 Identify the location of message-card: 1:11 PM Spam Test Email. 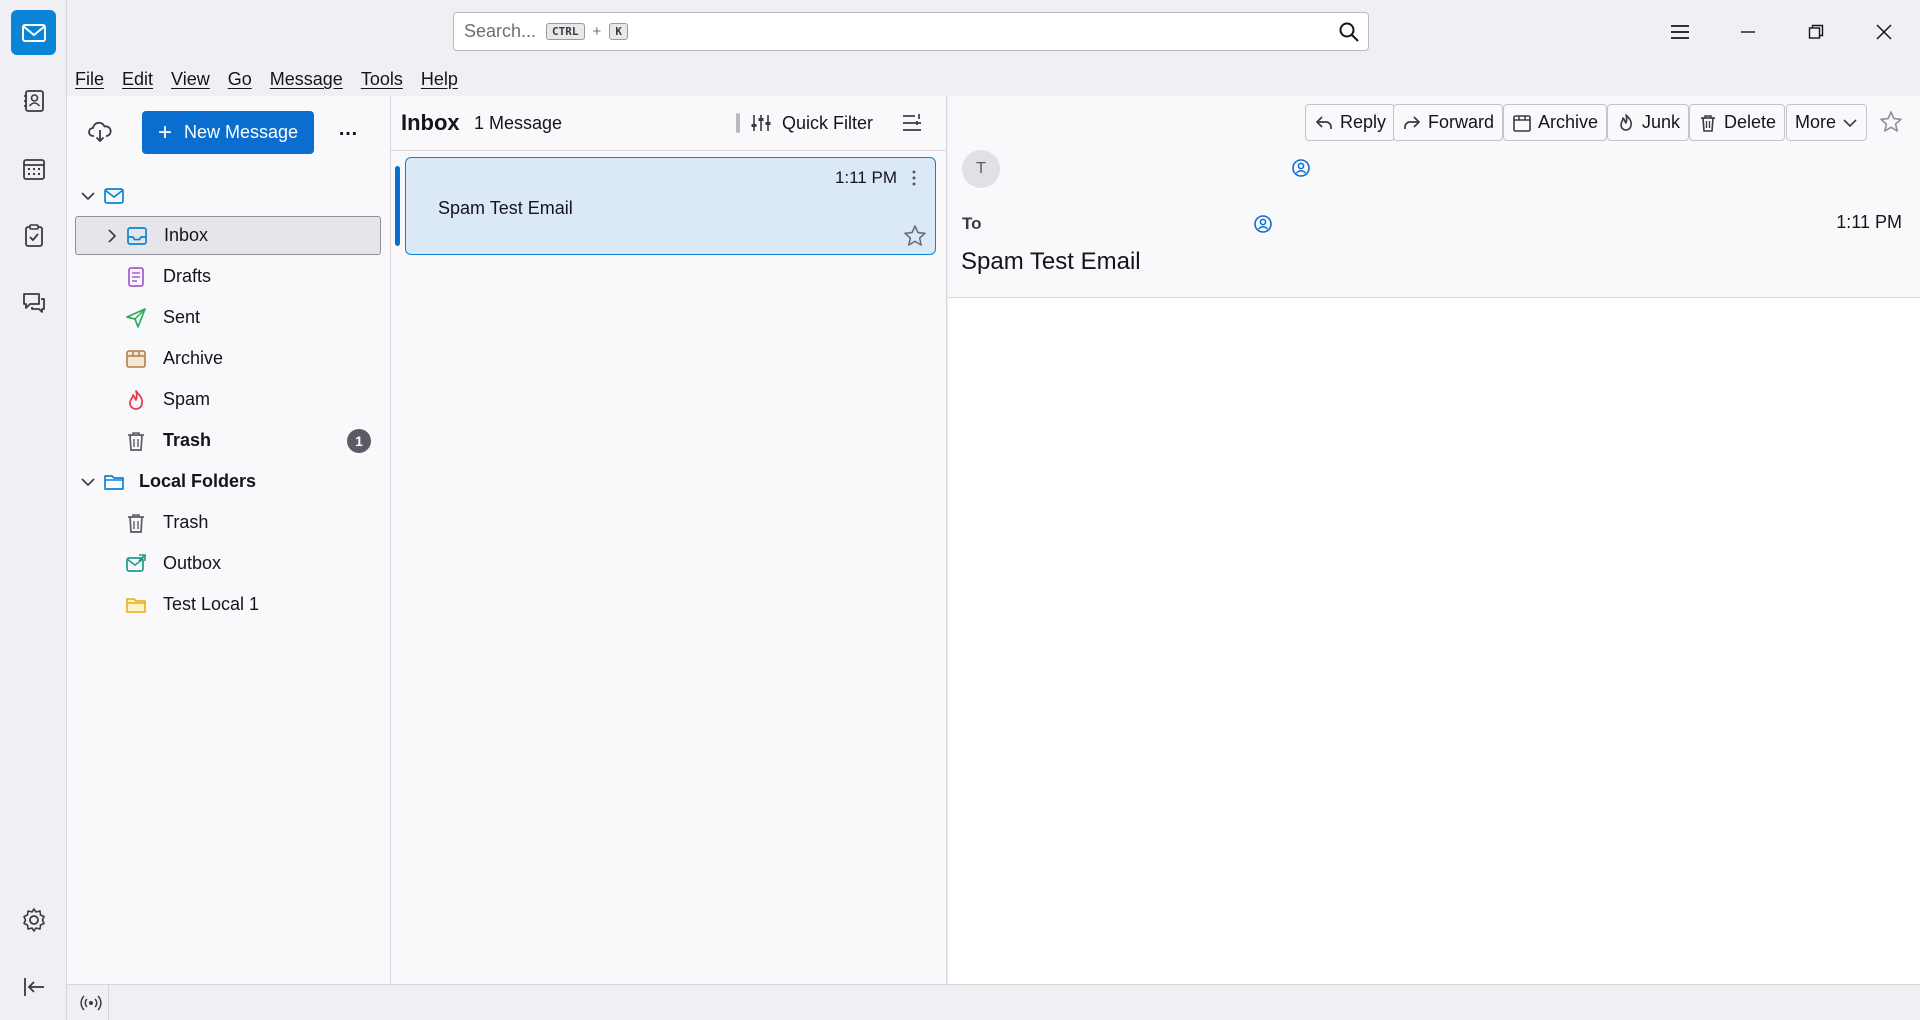
(670, 206).